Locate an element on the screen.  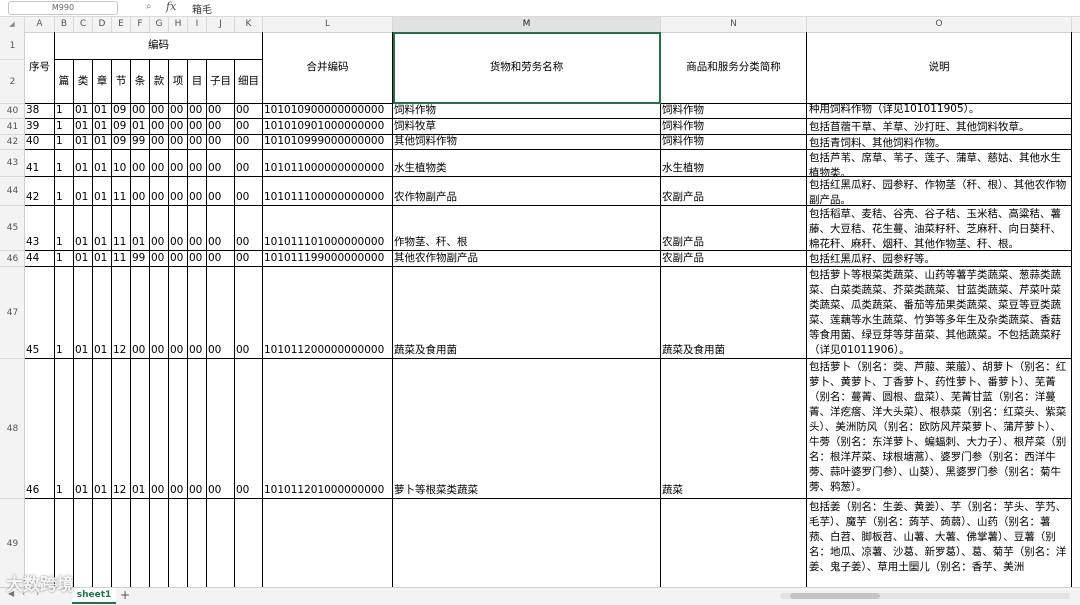
goods-name-cell: 蔬菜及食用菌 is located at coordinates (527, 313).